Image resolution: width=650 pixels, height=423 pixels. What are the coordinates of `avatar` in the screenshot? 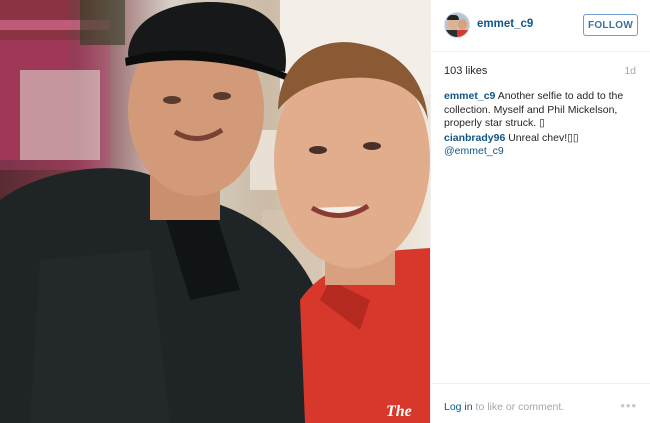 It's located at (457, 25).